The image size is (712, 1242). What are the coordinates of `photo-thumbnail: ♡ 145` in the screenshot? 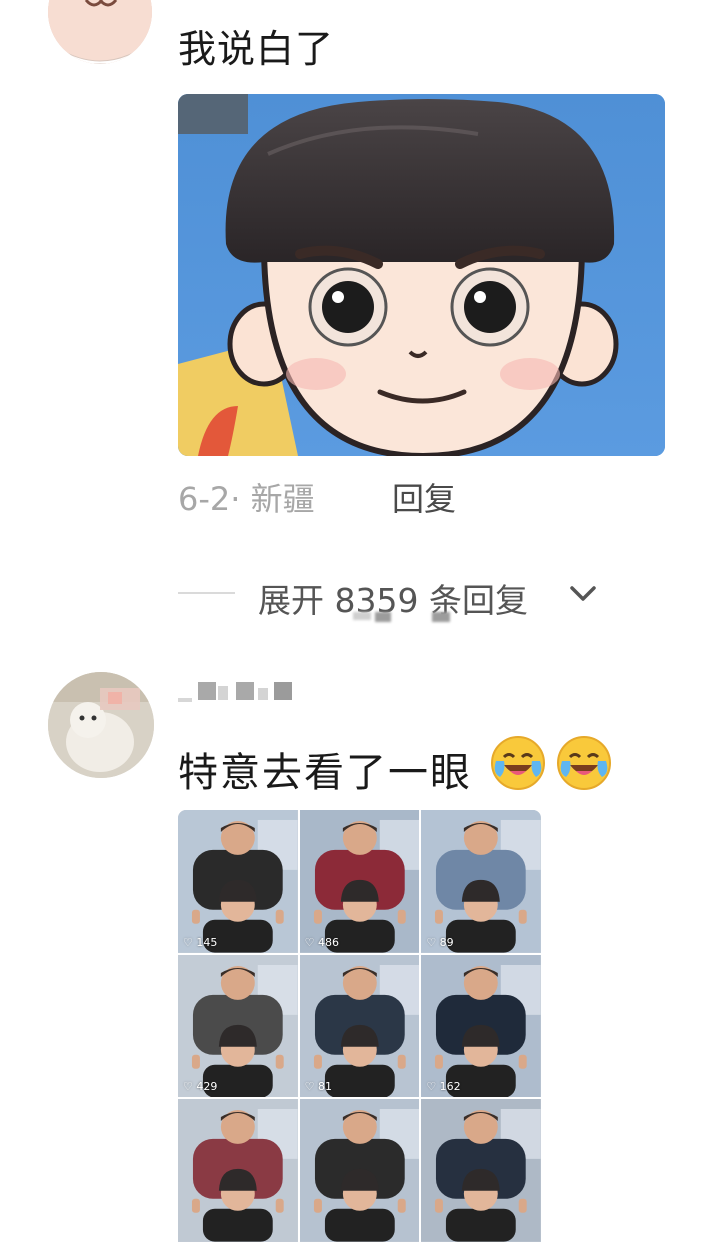 It's located at (238, 881).